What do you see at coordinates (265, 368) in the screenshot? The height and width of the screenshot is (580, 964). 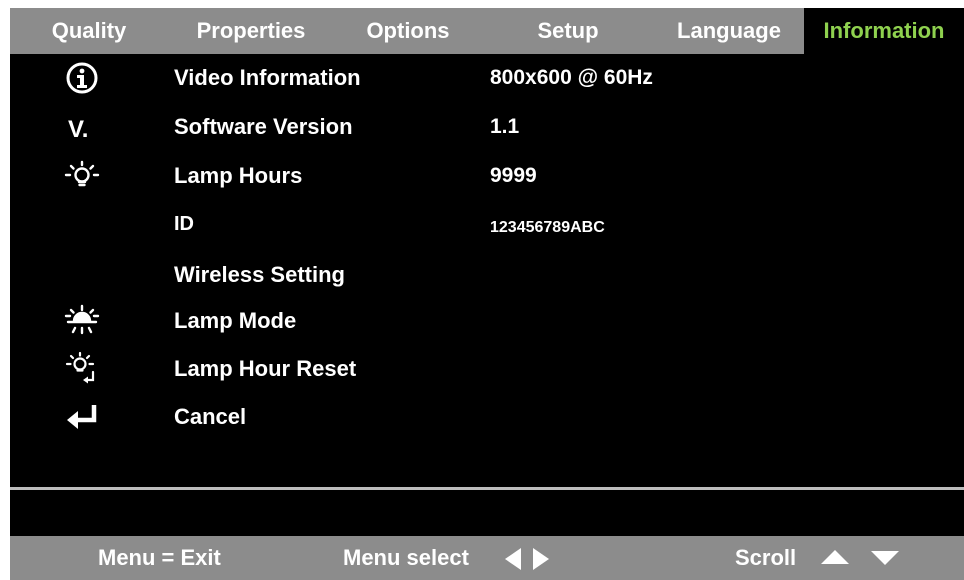 I see `lamp-hour-reset-label: Lamp Hour Reset` at bounding box center [265, 368].